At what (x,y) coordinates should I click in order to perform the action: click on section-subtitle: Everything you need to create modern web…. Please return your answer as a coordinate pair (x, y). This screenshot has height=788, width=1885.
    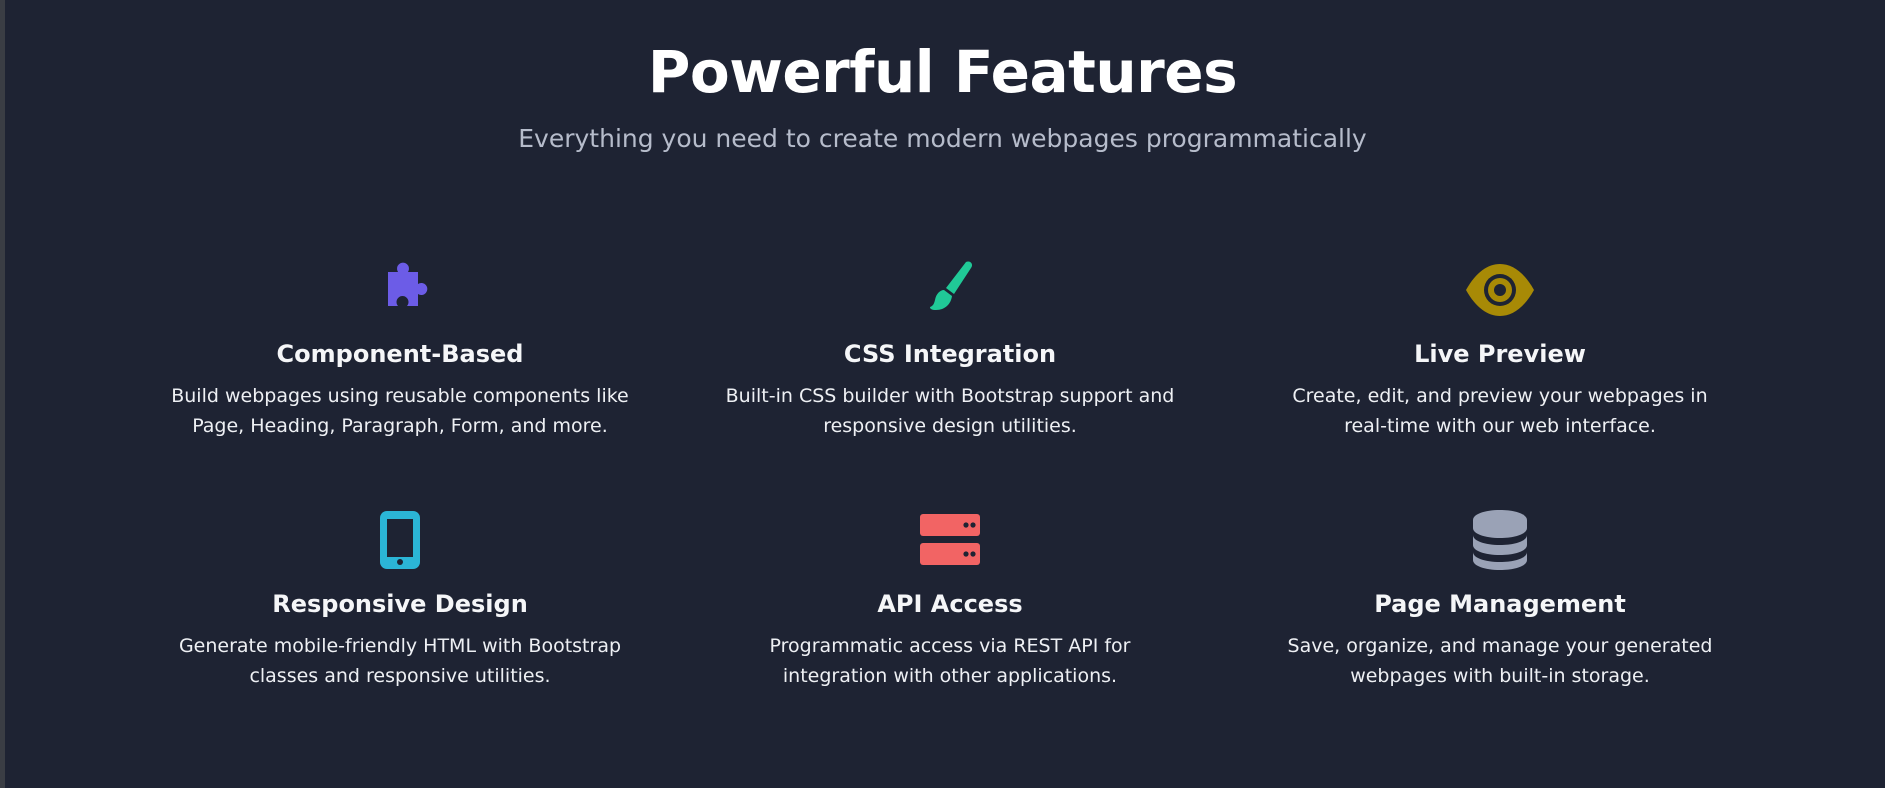
    Looking at the image, I should click on (942, 138).